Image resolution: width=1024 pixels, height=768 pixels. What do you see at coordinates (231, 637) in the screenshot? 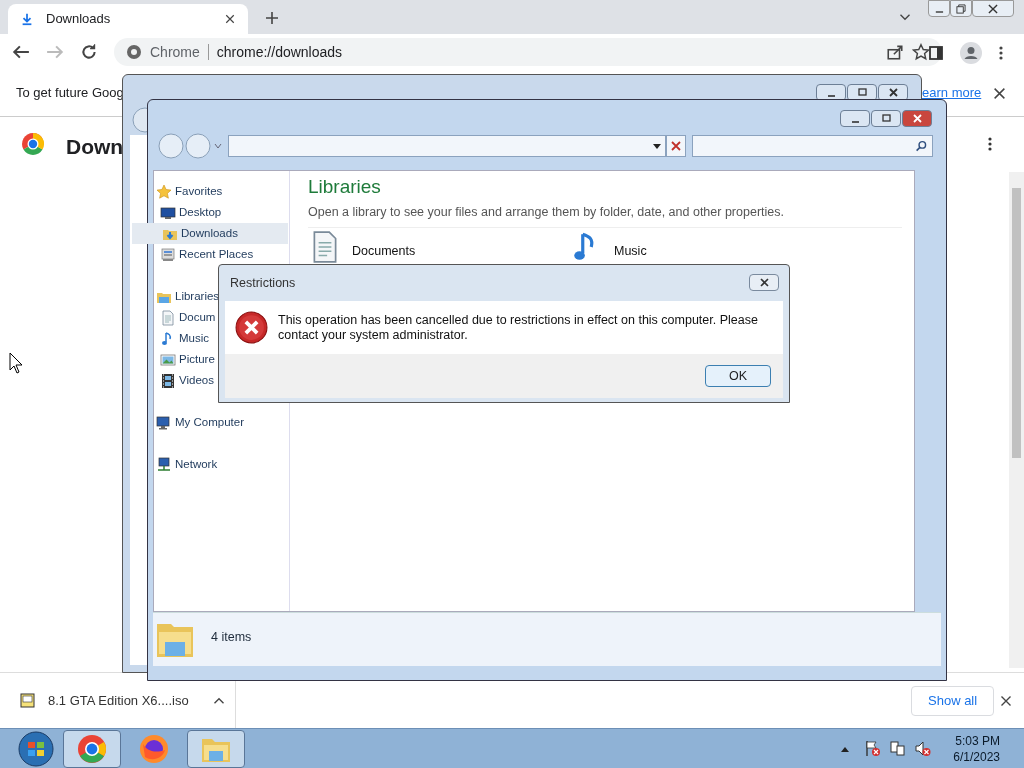
I see `item-count: 4 items` at bounding box center [231, 637].